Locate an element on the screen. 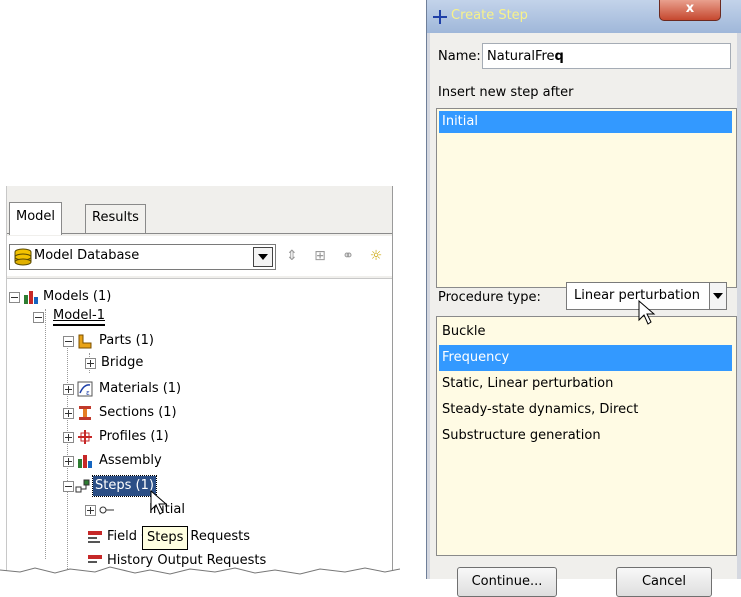  procedure-item-frequency: Frequency is located at coordinates (585, 358).